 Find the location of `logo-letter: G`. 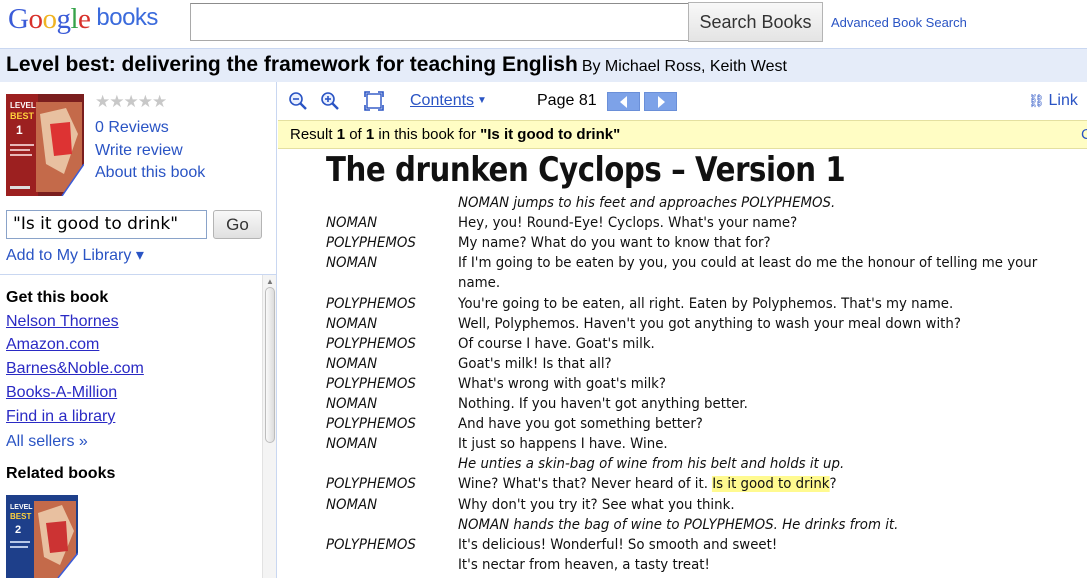

logo-letter: G is located at coordinates (18, 19).